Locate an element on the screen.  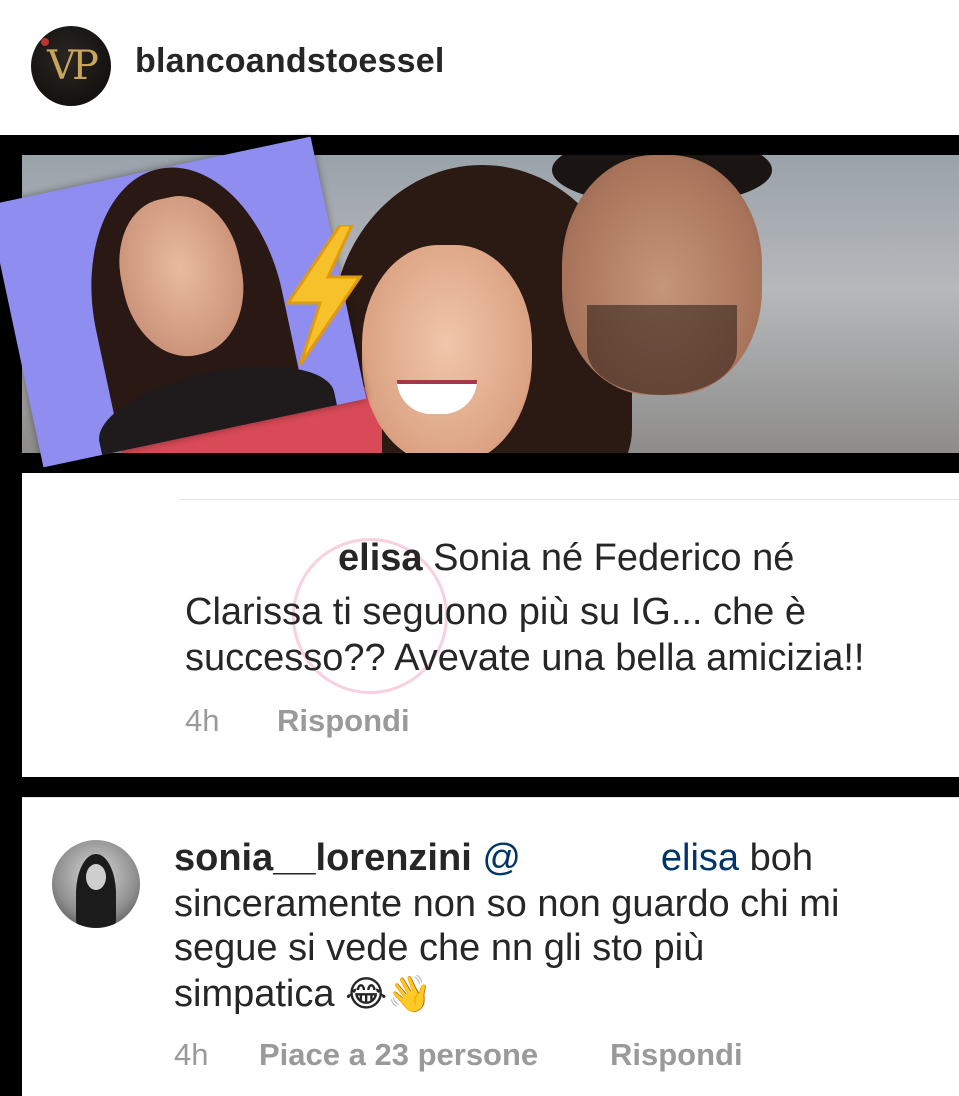
logo-ornament is located at coordinates (45, 42).